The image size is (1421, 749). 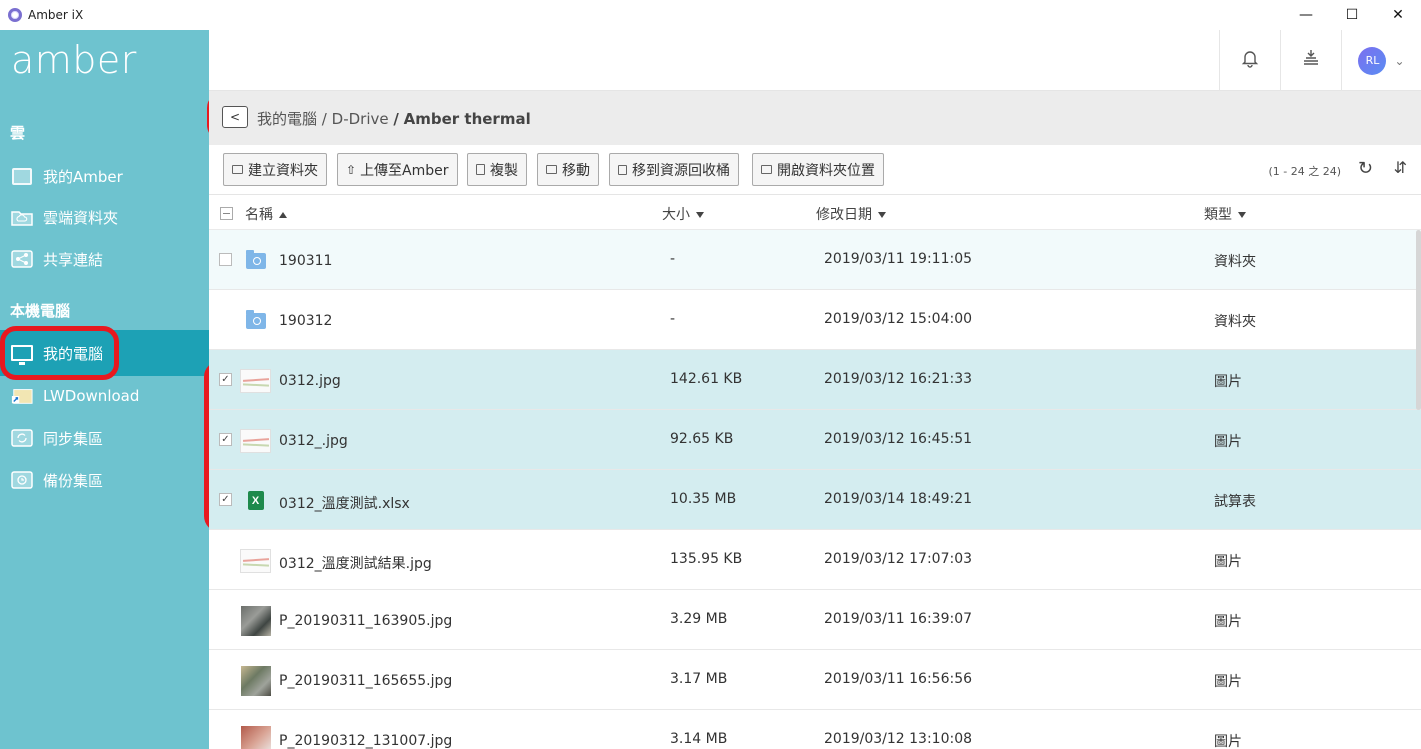 I want to click on new-folder-button: 建立資料夾, so click(x=275, y=169).